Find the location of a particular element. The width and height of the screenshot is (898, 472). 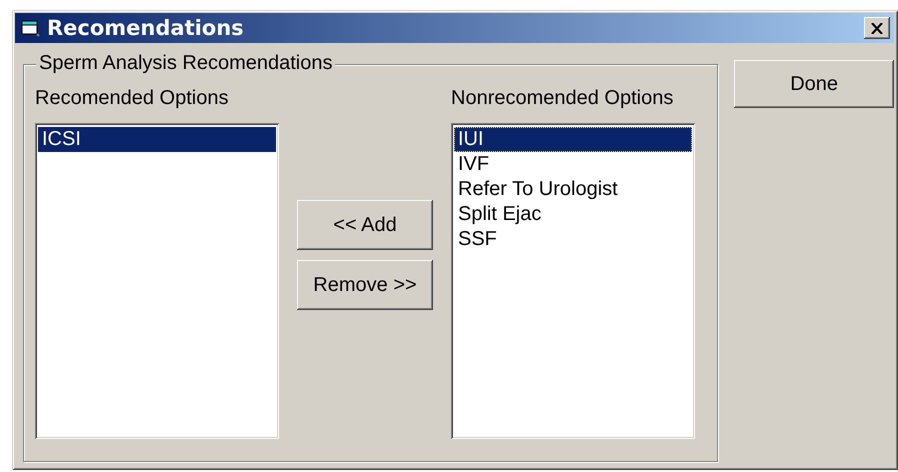

list-item: IUI is located at coordinates (573, 139).